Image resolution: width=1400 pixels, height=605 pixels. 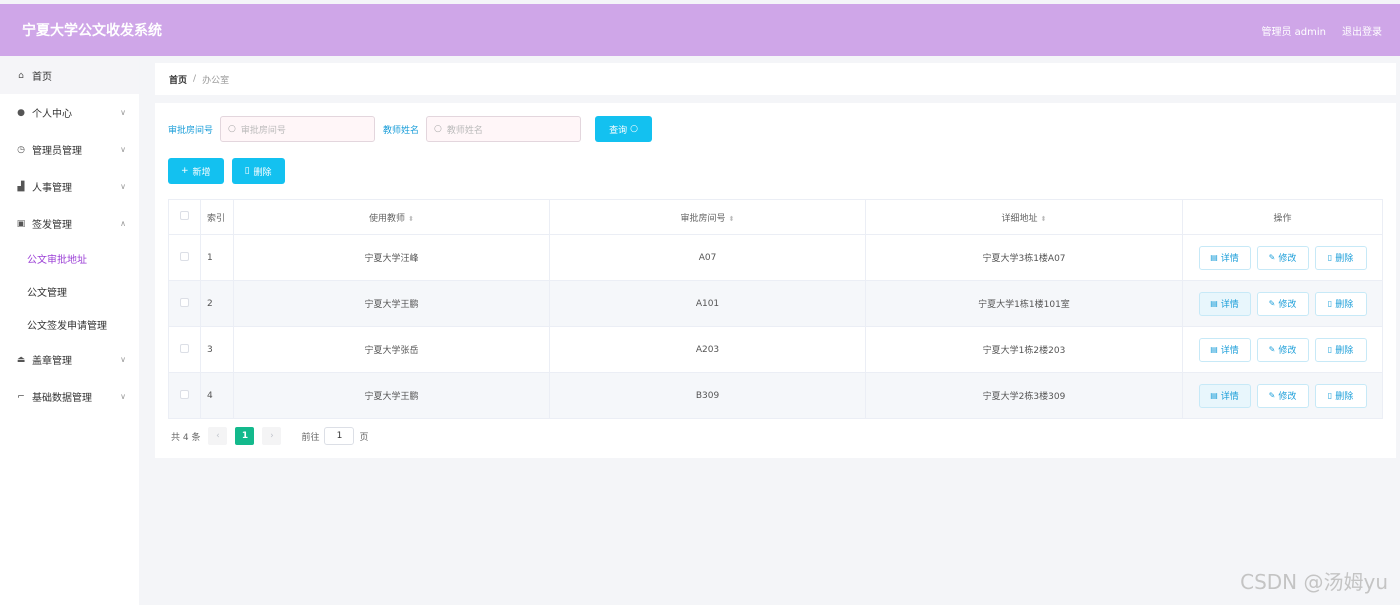 I want to click on chart-icon: ▟, so click(x=21, y=186).